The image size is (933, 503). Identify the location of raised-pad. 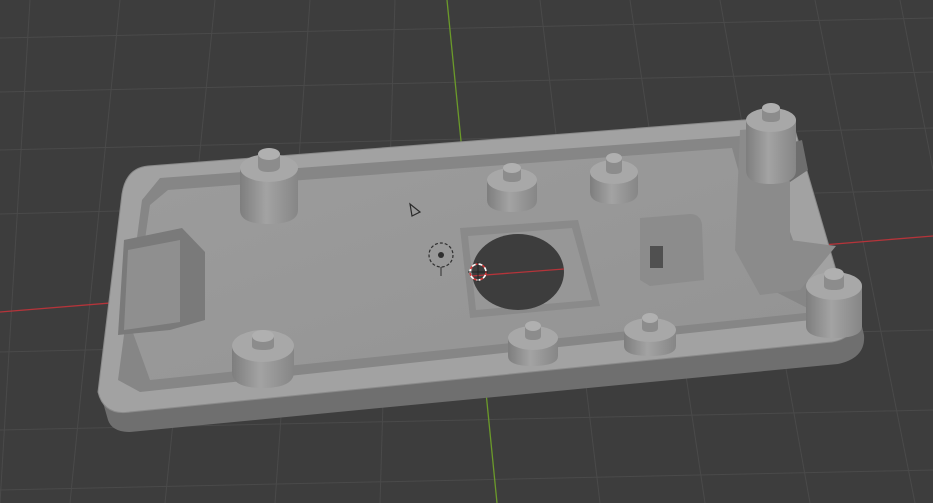
(672, 250).